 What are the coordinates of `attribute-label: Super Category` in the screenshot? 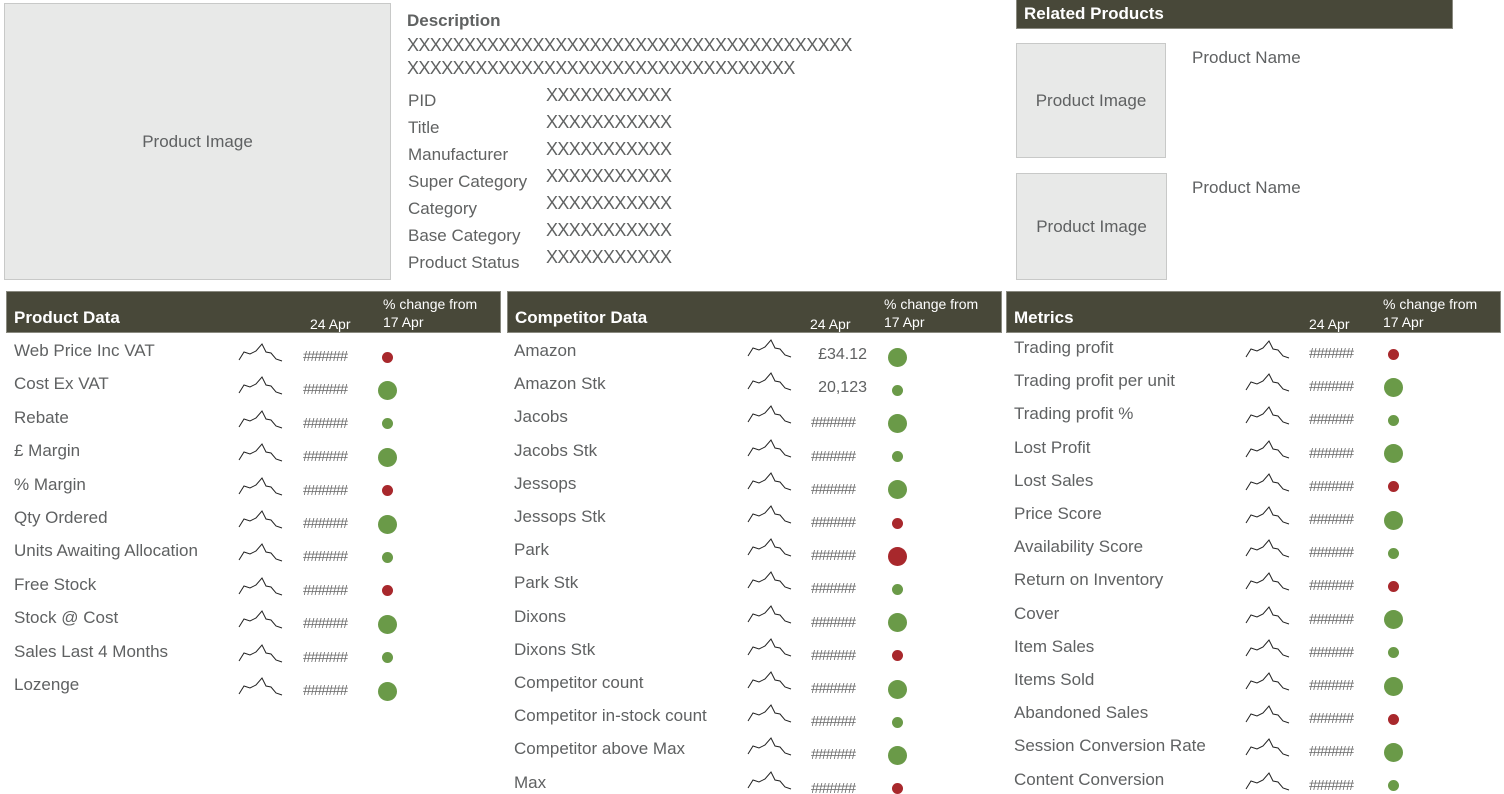 It's located at (468, 181).